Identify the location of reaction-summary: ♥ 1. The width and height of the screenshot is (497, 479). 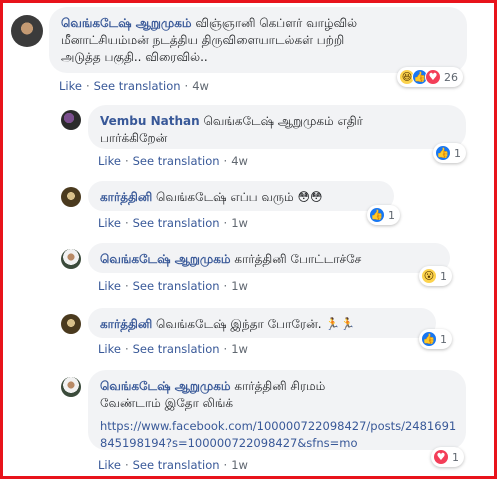
(447, 457).